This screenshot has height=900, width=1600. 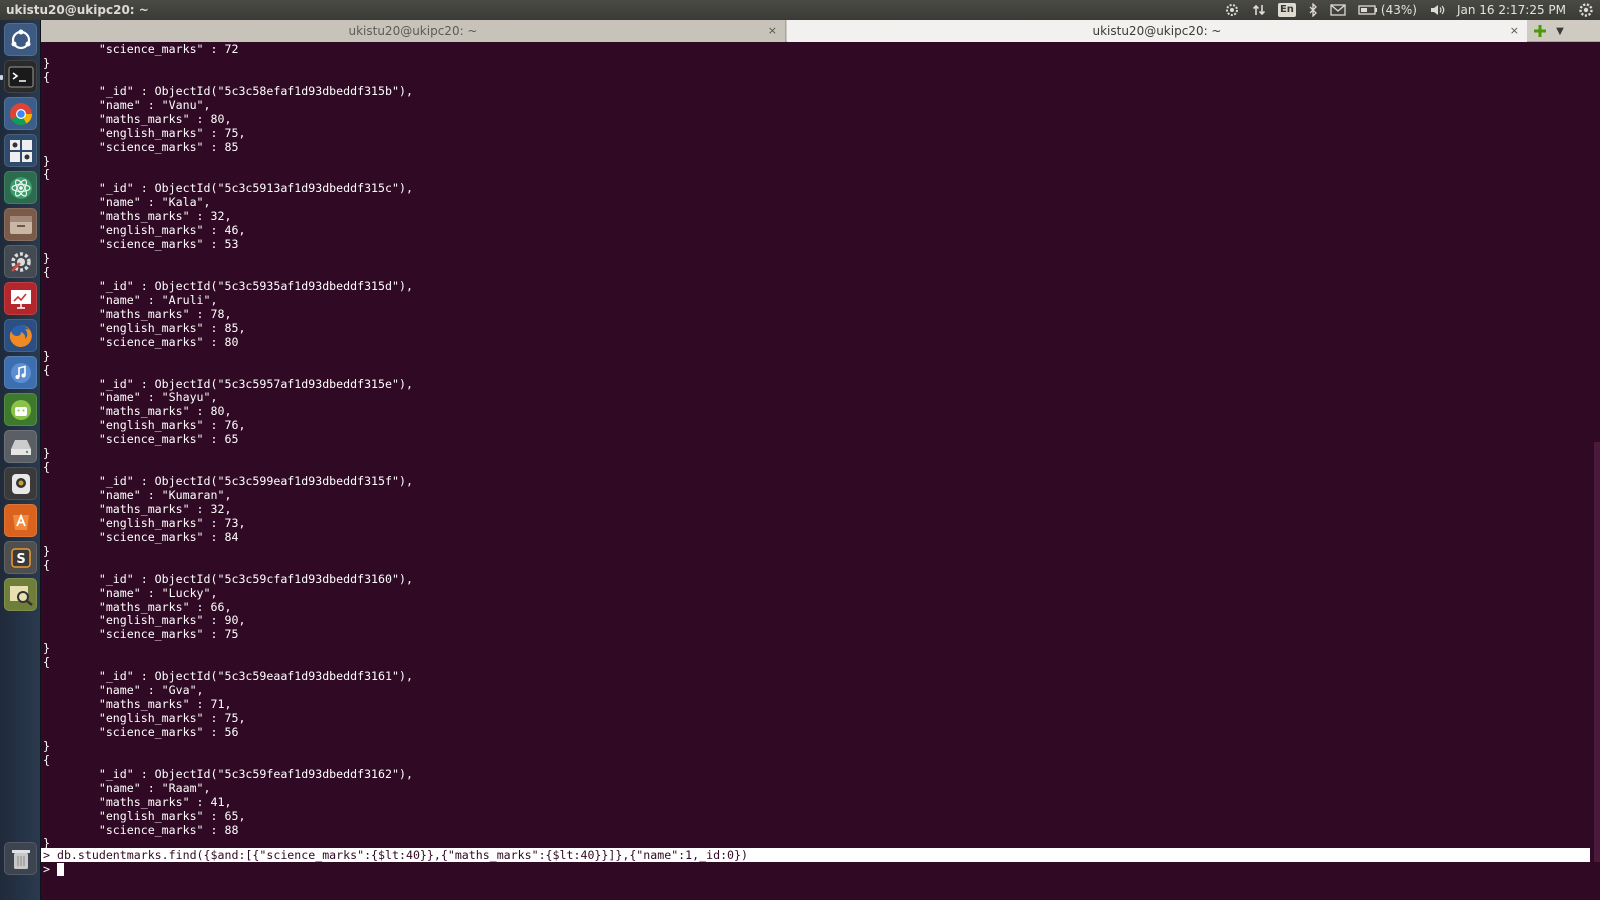 I want to click on prompt: >, so click(x=46, y=869).